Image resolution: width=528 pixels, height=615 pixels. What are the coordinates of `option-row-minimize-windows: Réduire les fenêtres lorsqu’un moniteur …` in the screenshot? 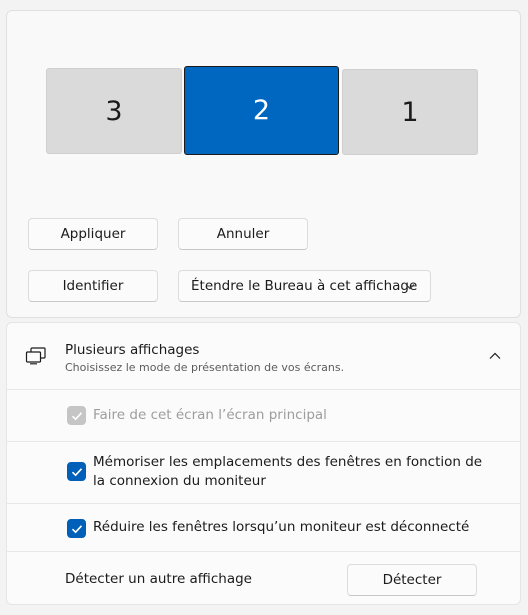 It's located at (263, 528).